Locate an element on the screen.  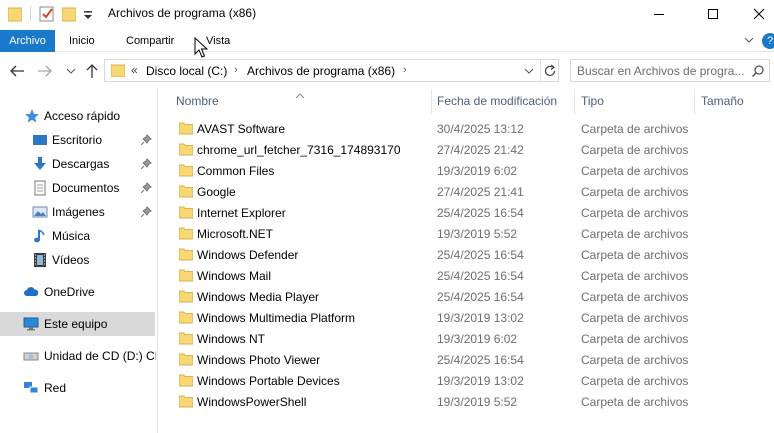
new-folder-icon is located at coordinates (69, 14).